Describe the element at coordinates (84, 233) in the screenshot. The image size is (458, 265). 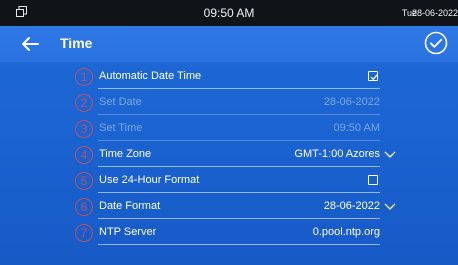
I see `annotation-number: 7` at that location.